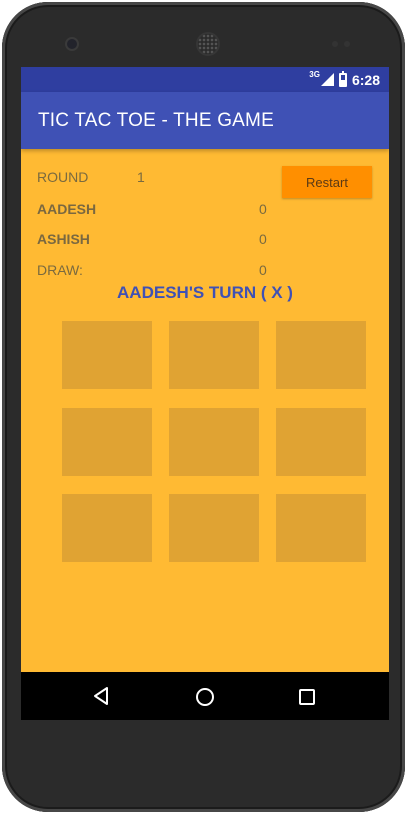 The height and width of the screenshot is (814, 407). Describe the element at coordinates (263, 239) in the screenshot. I see `player2-score: 0` at that location.